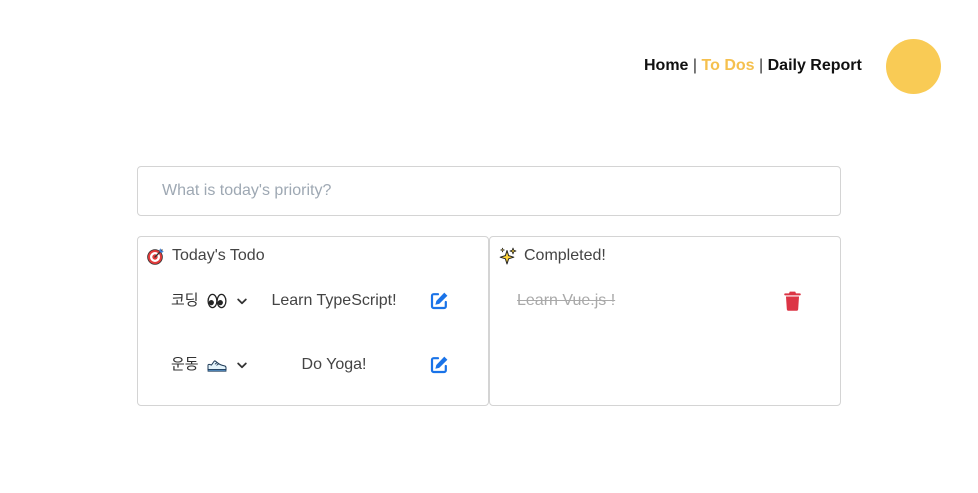  What do you see at coordinates (489, 191) in the screenshot?
I see `todo-input` at bounding box center [489, 191].